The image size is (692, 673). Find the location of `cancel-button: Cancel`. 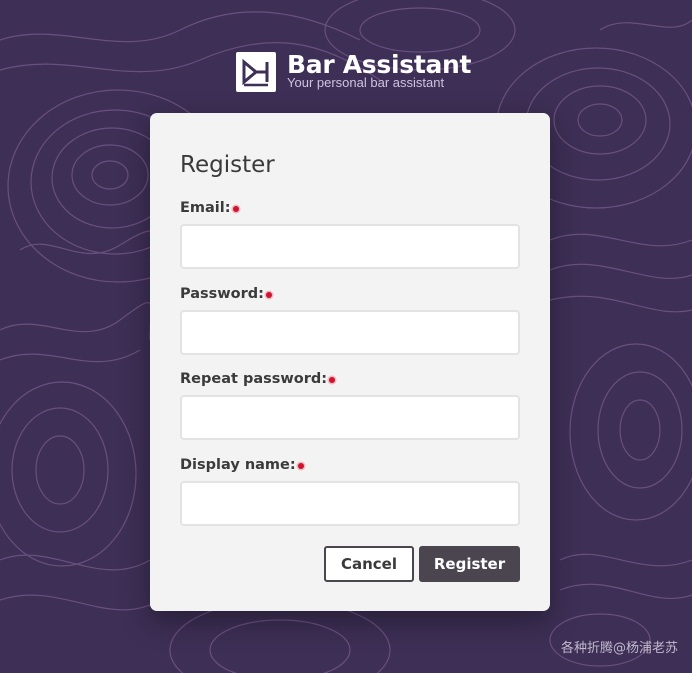

cancel-button: Cancel is located at coordinates (369, 564).